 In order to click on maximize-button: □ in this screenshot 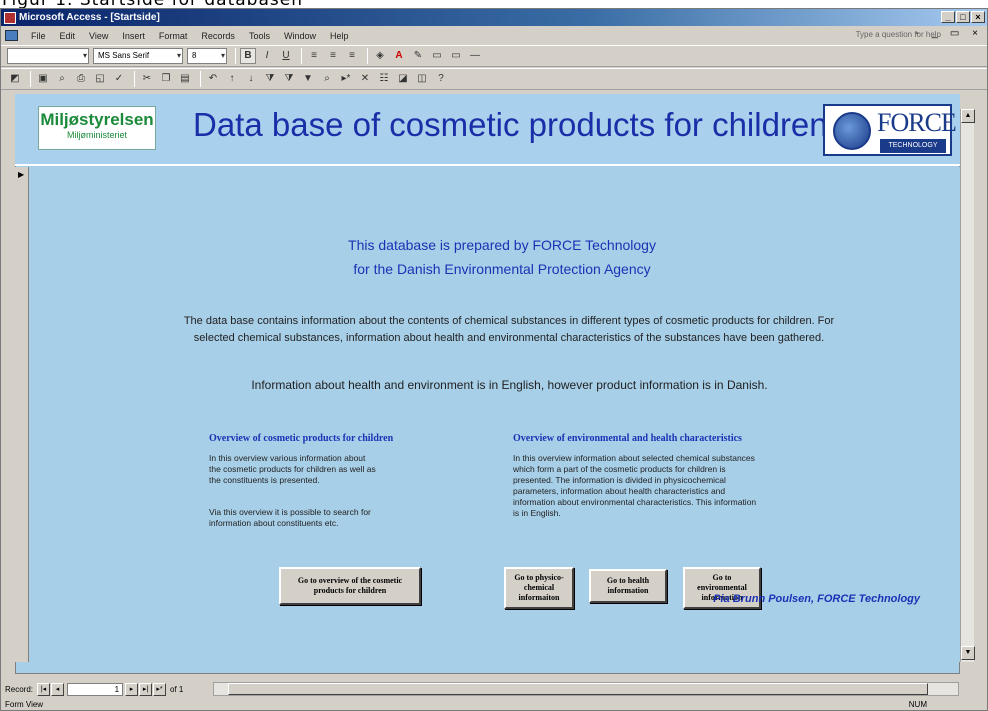, I will do `click(963, 17)`.